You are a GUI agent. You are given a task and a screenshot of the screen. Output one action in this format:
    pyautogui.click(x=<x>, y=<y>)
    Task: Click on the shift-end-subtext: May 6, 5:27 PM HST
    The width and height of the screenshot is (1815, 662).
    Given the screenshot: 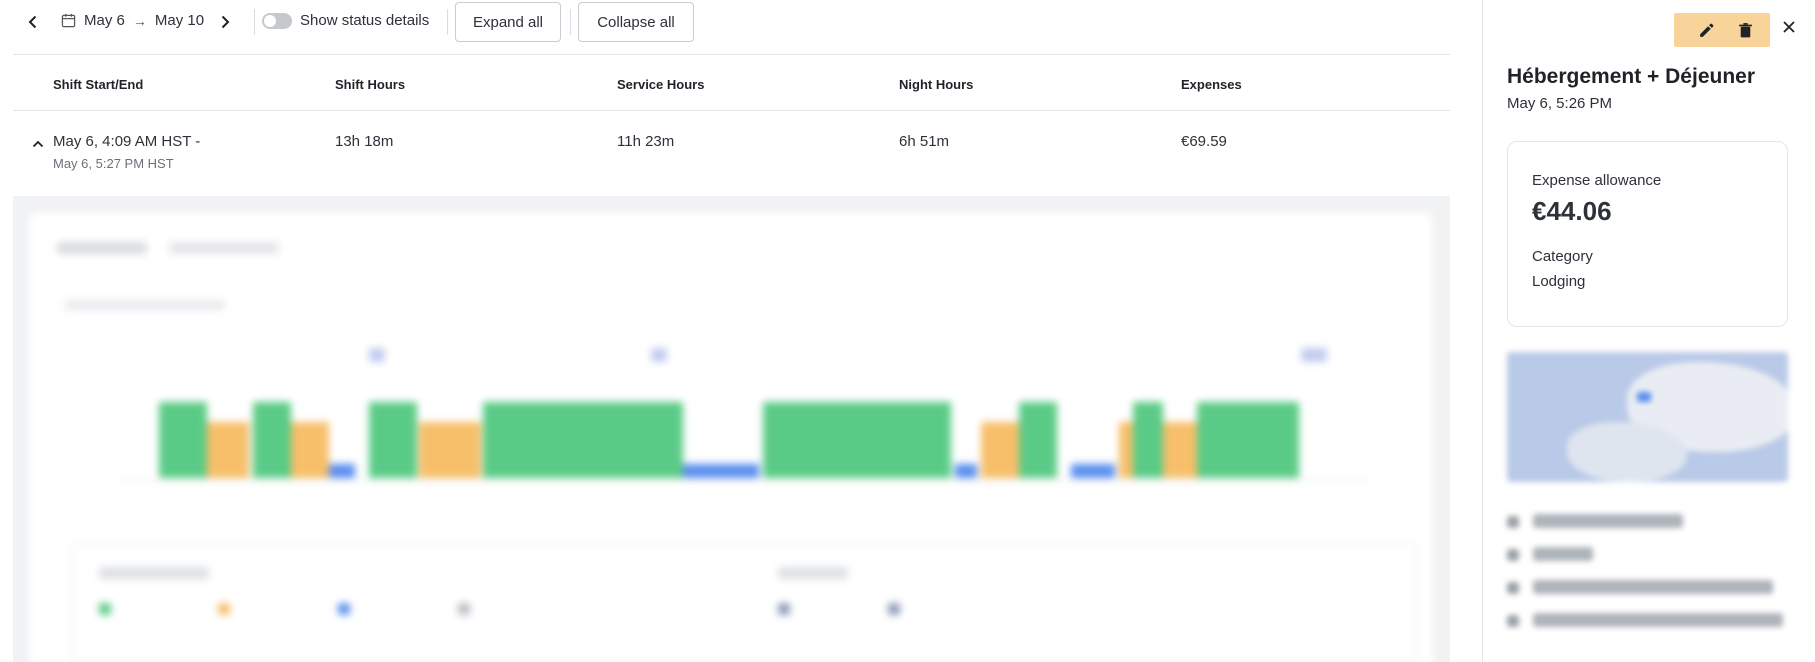 What is the action you would take?
    pyautogui.click(x=113, y=163)
    